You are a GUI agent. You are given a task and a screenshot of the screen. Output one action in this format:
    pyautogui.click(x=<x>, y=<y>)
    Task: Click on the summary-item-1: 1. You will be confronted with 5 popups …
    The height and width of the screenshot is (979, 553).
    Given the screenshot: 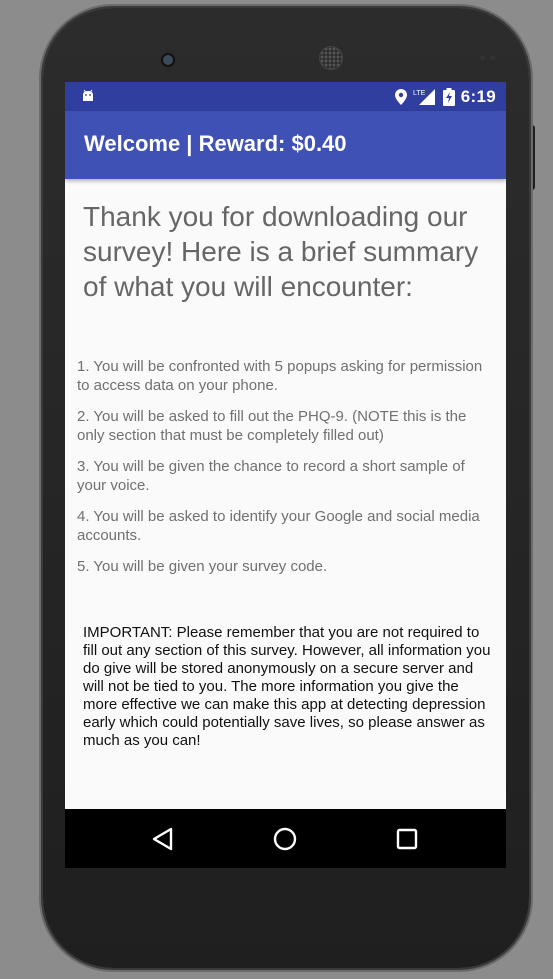 What is the action you would take?
    pyautogui.click(x=280, y=376)
    